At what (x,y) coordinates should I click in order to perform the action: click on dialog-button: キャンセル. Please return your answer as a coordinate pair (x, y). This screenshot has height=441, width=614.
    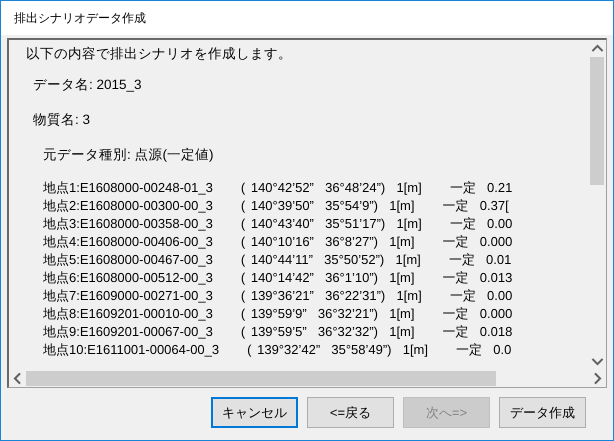
    Looking at the image, I should click on (254, 412).